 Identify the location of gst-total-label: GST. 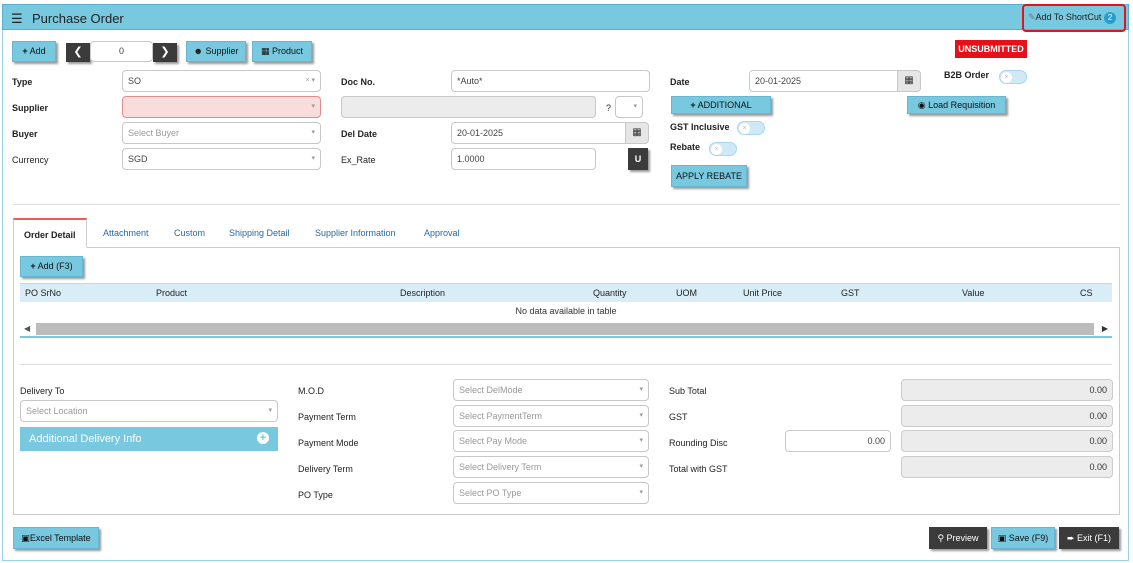
(678, 417).